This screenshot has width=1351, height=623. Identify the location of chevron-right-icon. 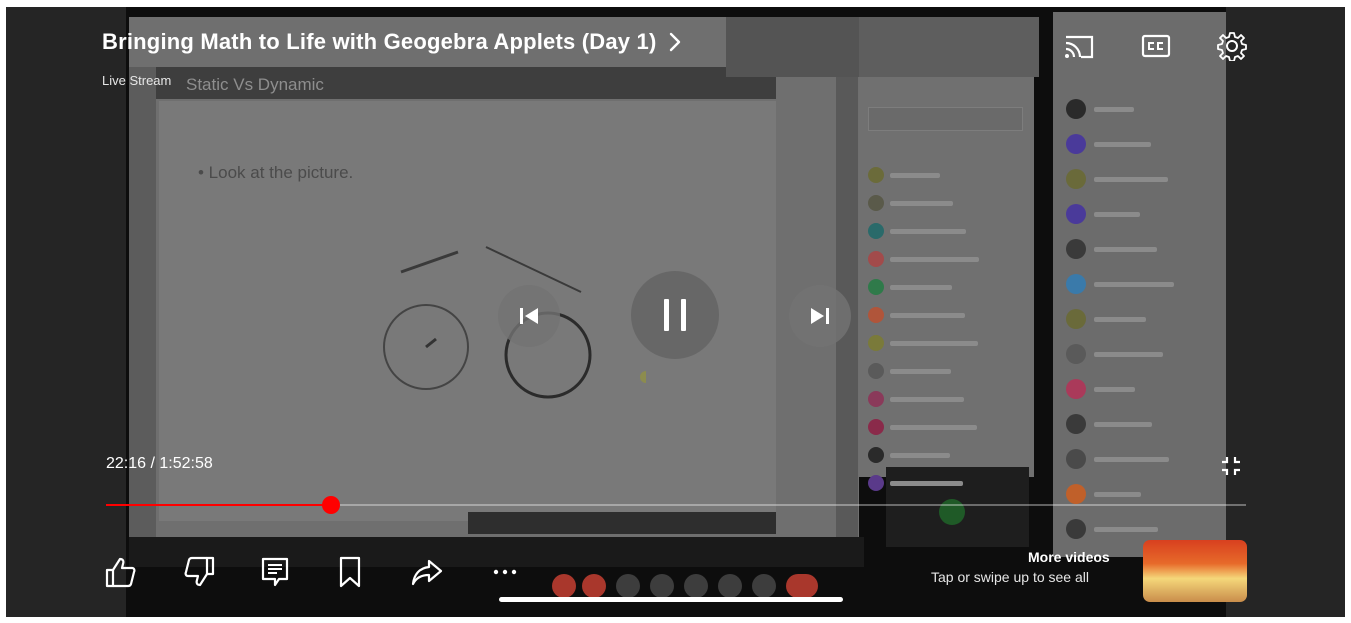
(674, 42).